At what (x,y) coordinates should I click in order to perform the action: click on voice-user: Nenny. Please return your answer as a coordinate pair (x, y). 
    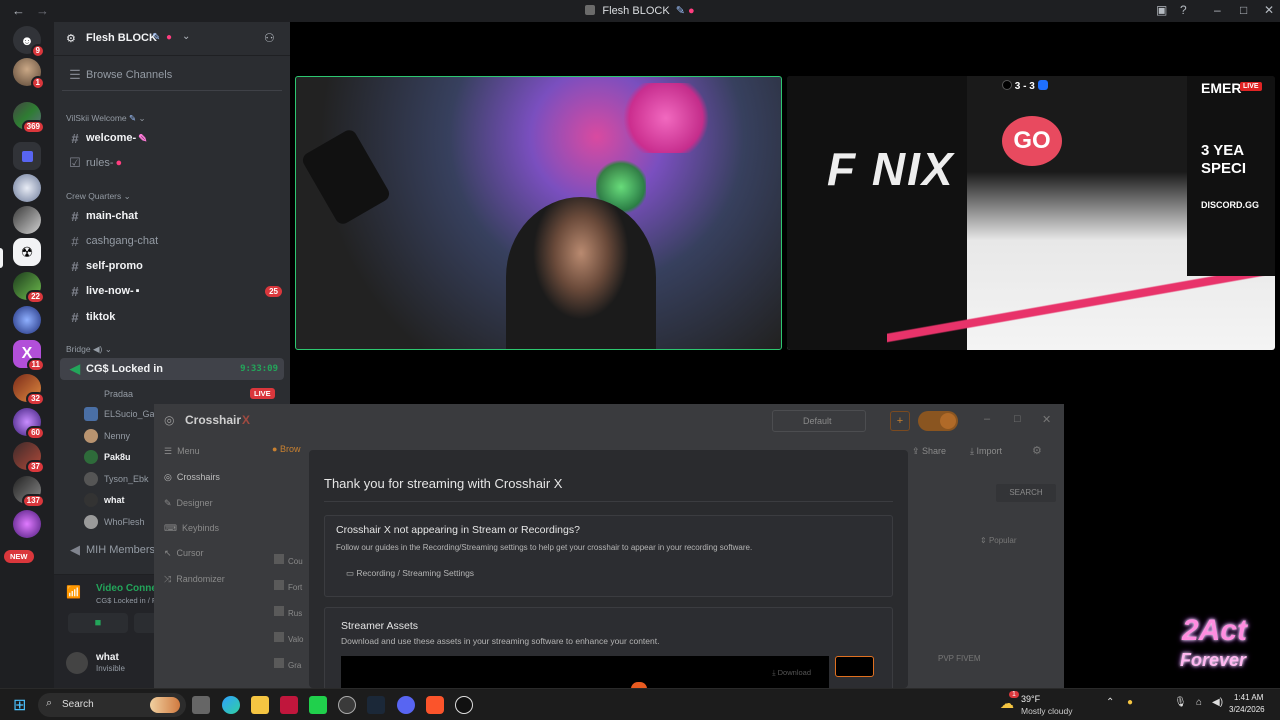
    Looking at the image, I should click on (107, 436).